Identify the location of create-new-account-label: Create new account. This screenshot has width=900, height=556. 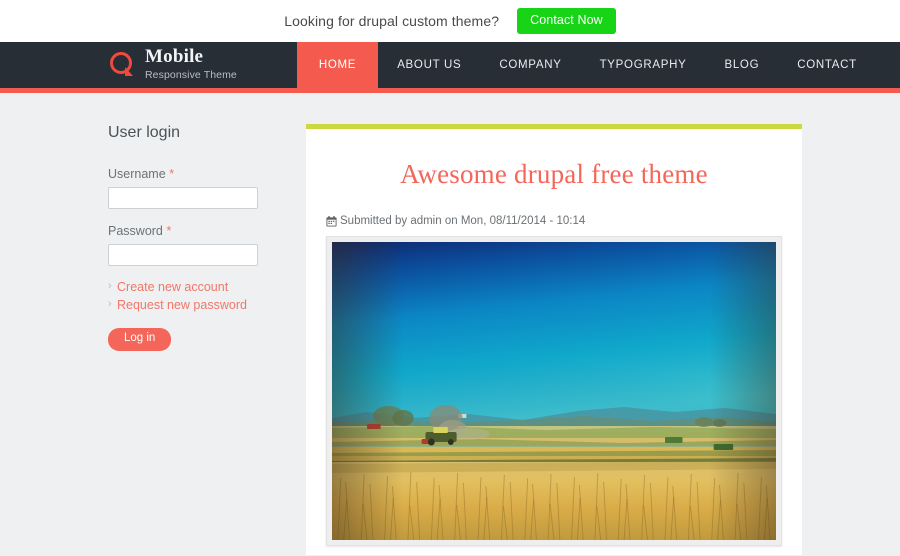
(173, 287).